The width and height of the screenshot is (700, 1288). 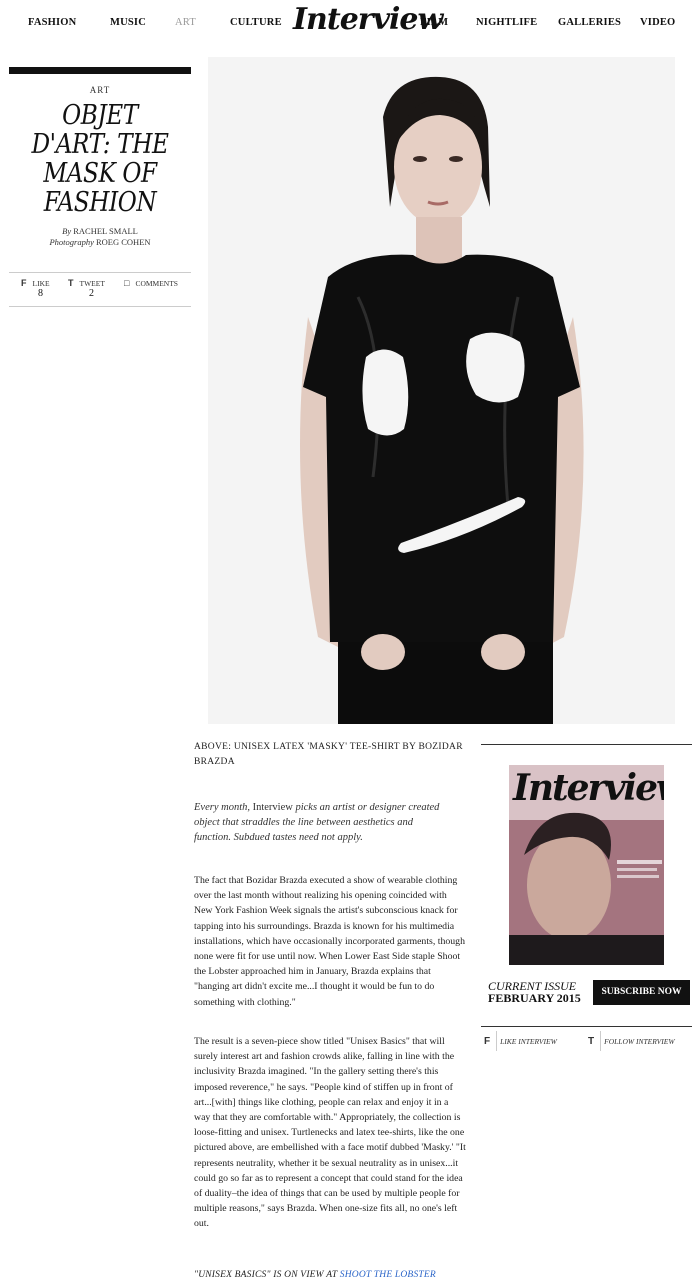 What do you see at coordinates (534, 998) in the screenshot?
I see `current-issue-date: FEBRUARY 2015` at bounding box center [534, 998].